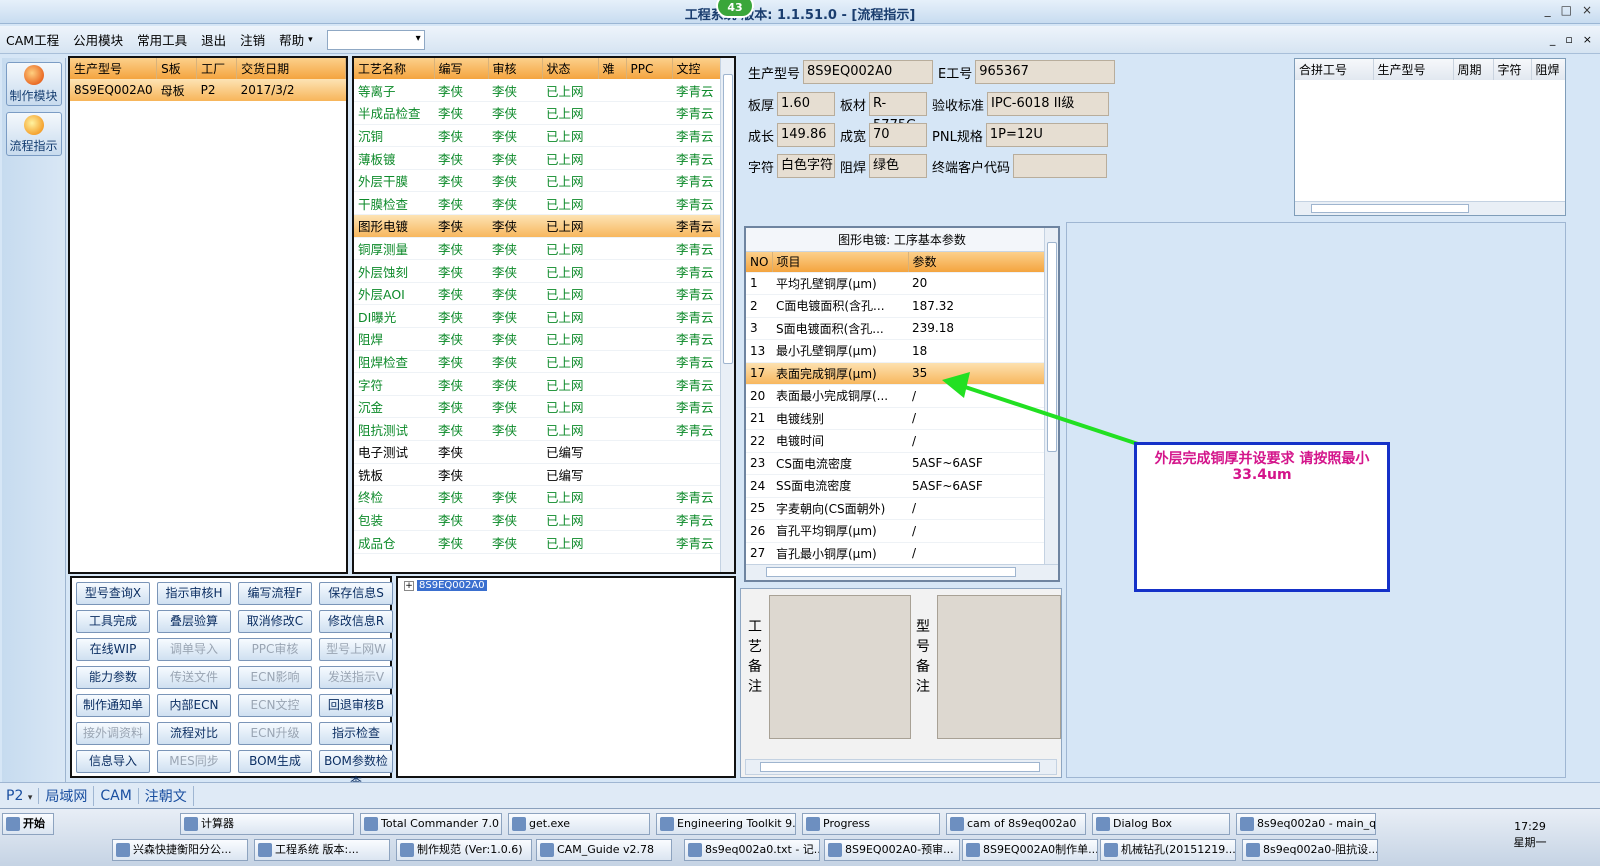 This screenshot has width=1600, height=866. Describe the element at coordinates (538, 136) in the screenshot. I see `table-row: 沉铜 李侠 李侠 已上网 李青云` at that location.